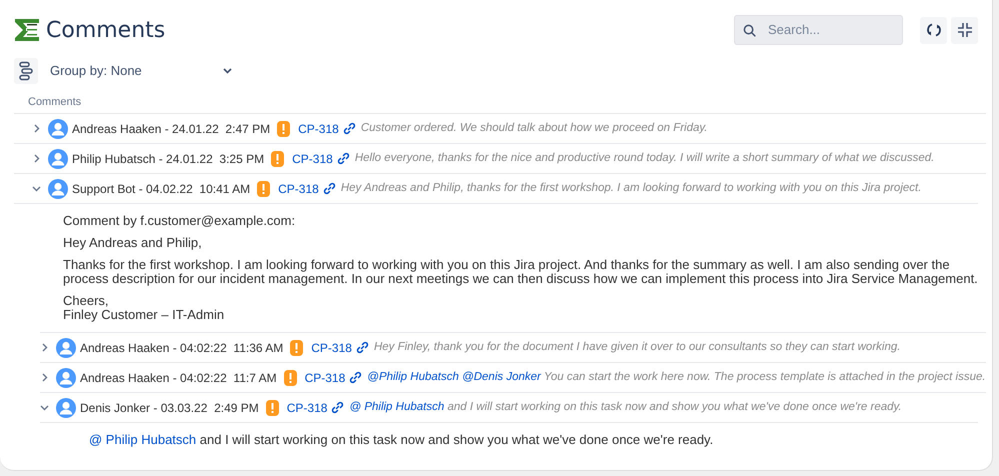 This screenshot has width=999, height=476. Describe the element at coordinates (27, 30) in the screenshot. I see `app-logo-icon` at that location.